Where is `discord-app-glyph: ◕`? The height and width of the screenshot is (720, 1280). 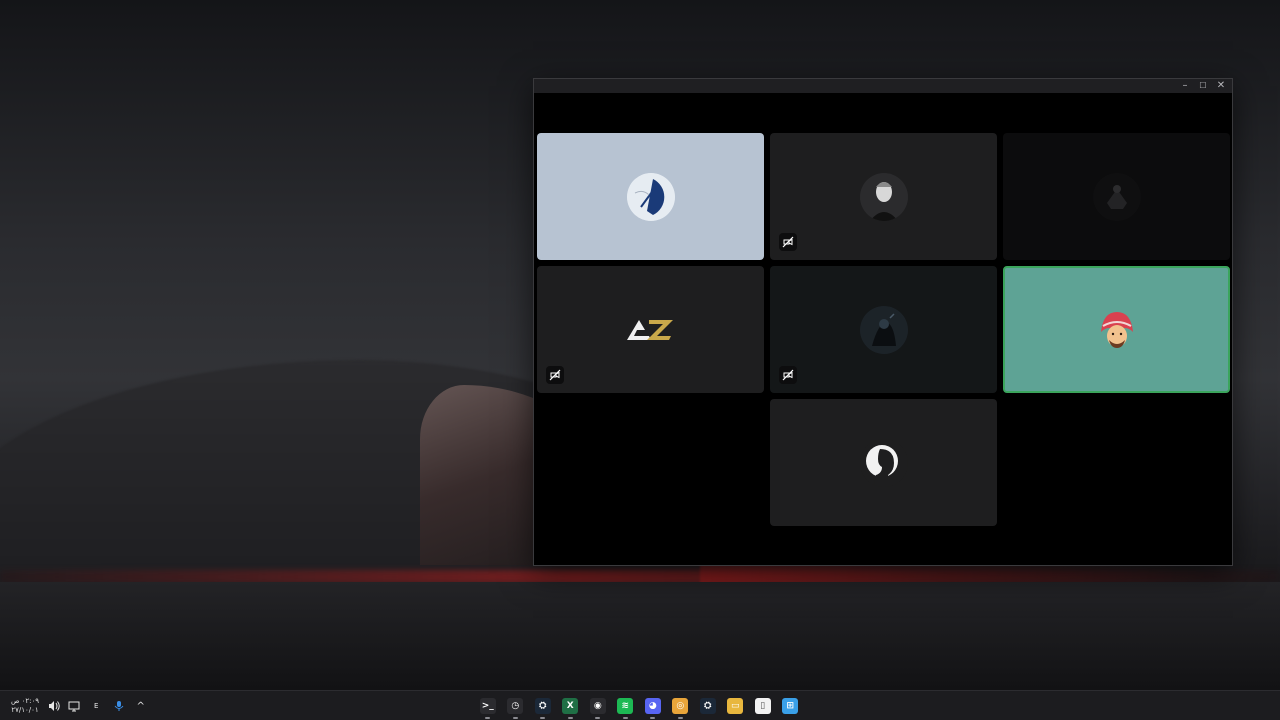 discord-app-glyph: ◕ is located at coordinates (652, 706).